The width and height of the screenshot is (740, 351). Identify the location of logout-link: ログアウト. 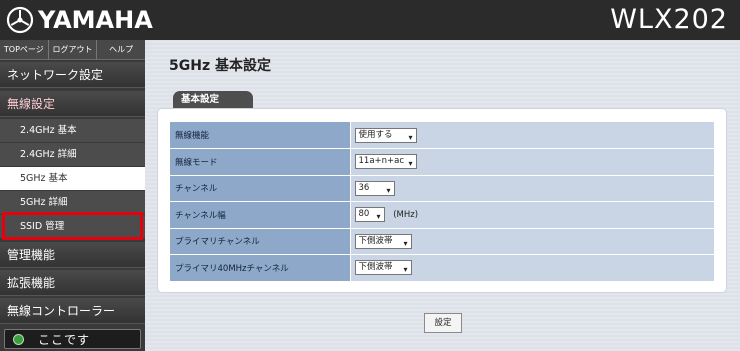
(73, 49).